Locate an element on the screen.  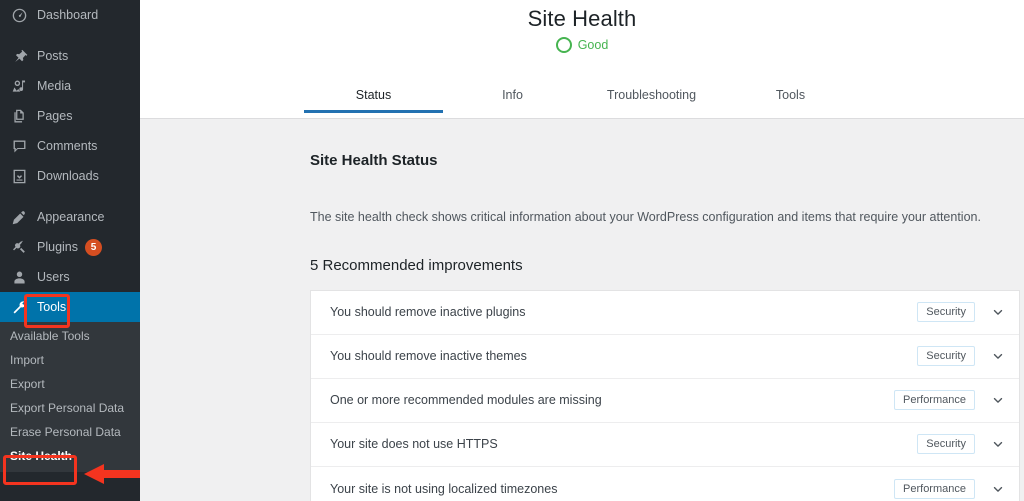
submenu-item-import: Import is located at coordinates (70, 360).